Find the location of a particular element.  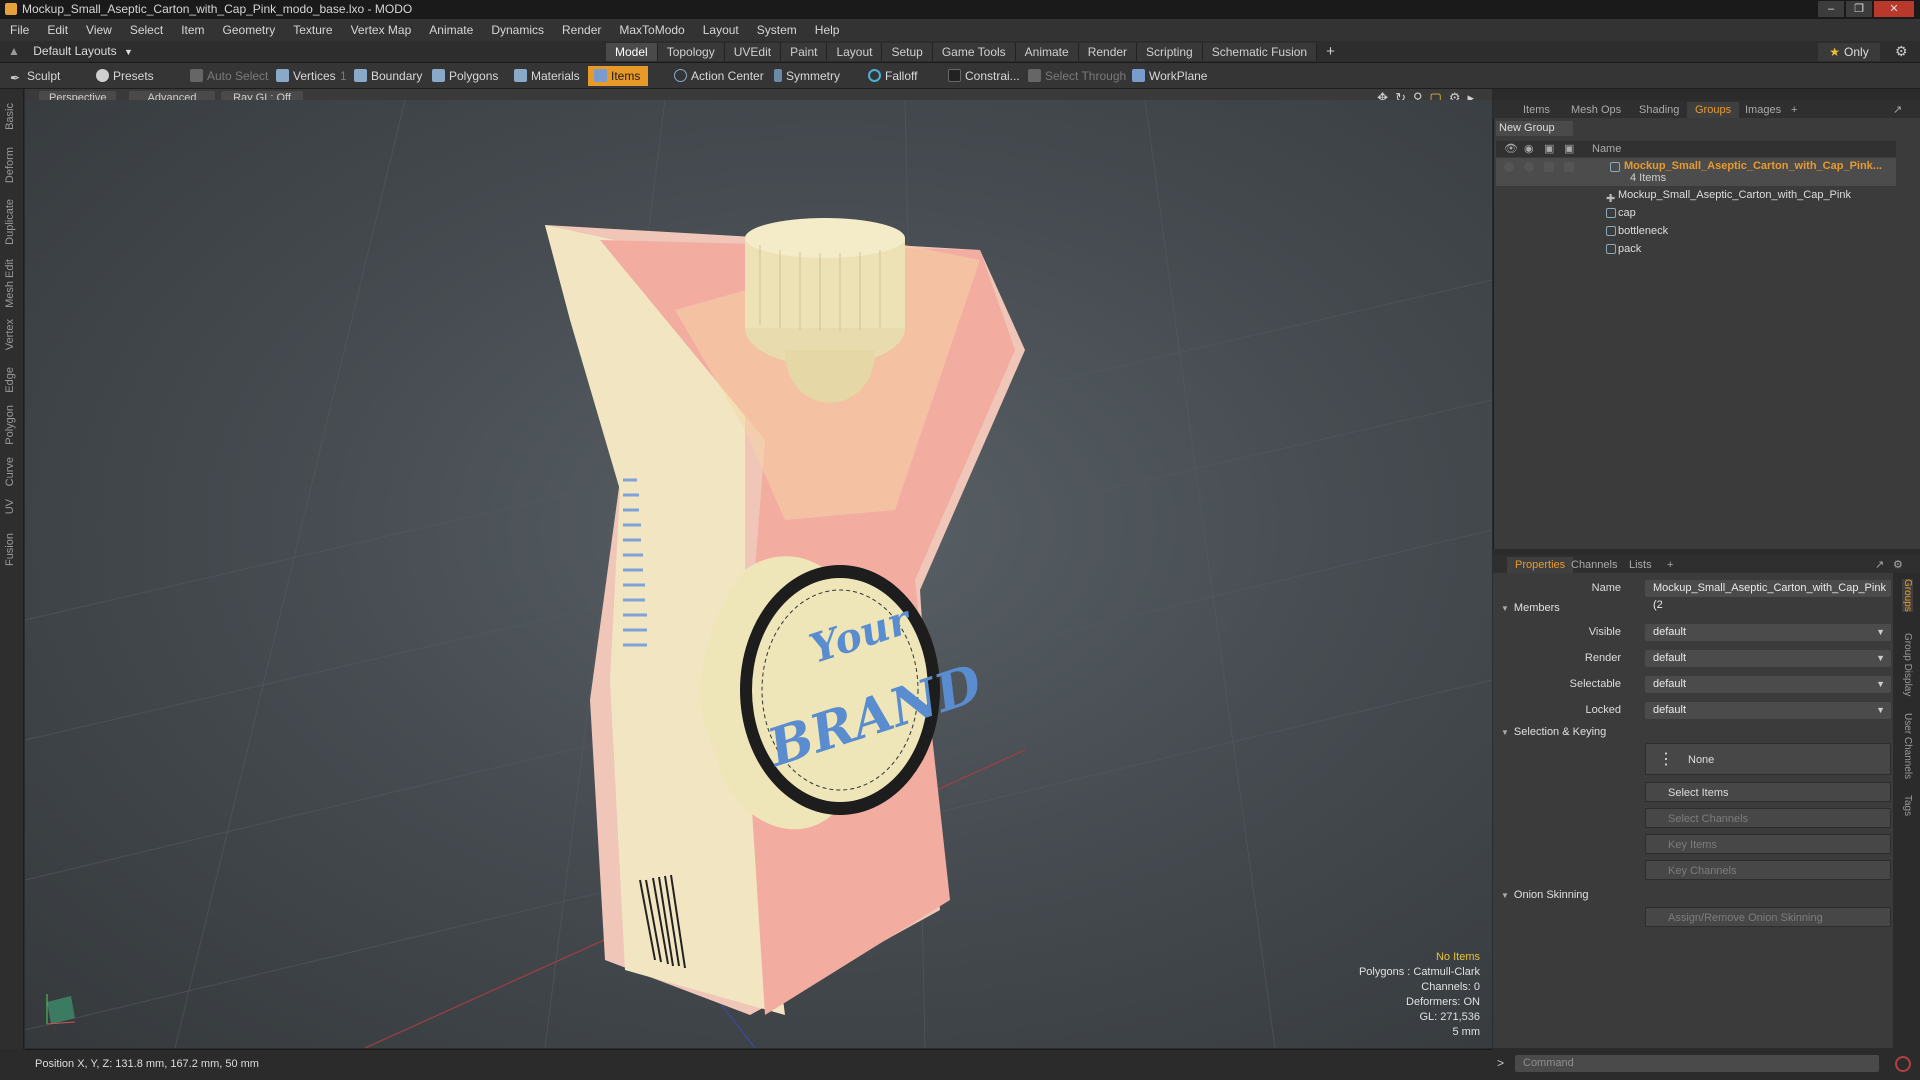

expand-icon: ↗ is located at coordinates (1897, 110).